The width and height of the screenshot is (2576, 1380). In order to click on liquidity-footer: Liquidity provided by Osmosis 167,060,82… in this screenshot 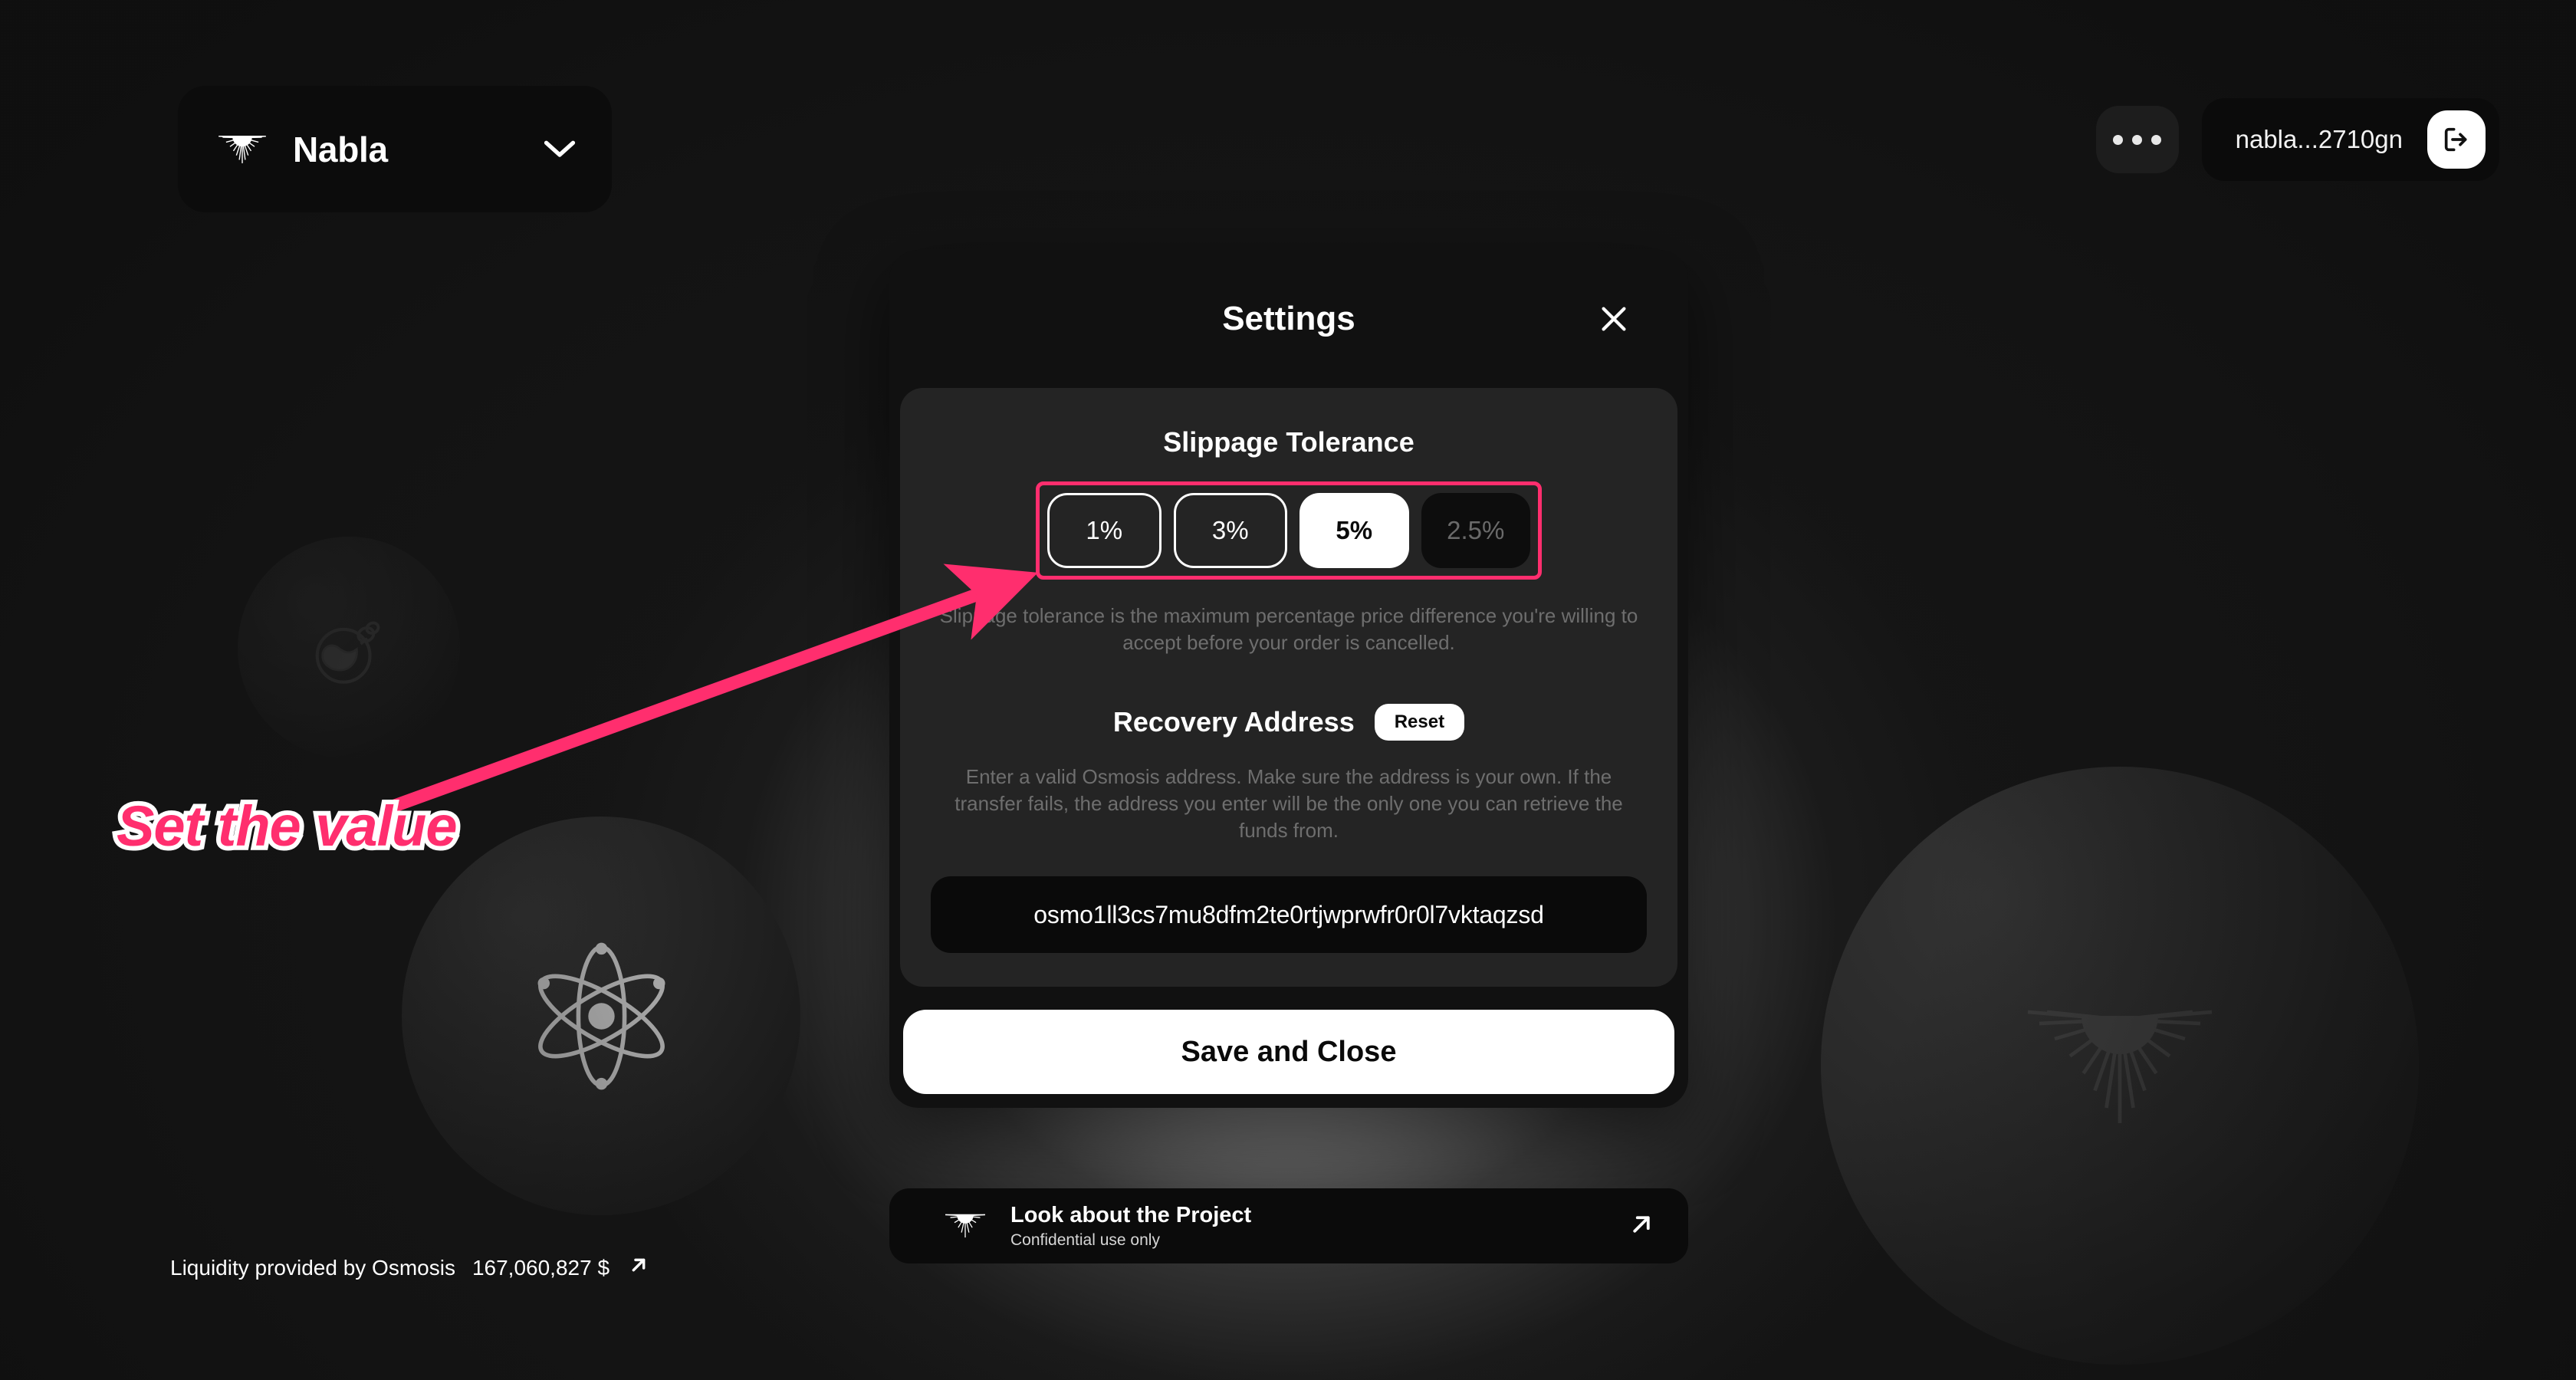, I will do `click(410, 1268)`.